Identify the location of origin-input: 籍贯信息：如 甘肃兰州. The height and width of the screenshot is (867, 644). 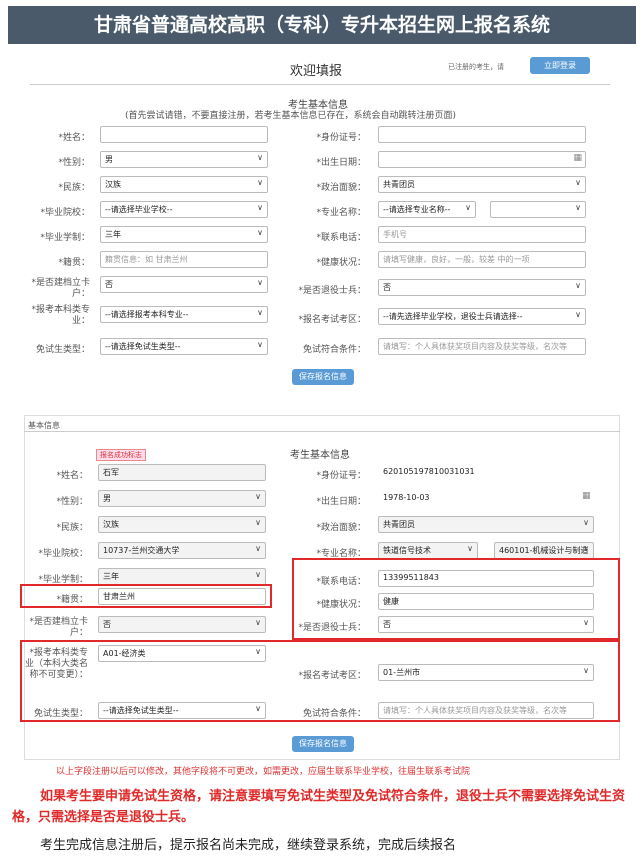
(184, 259).